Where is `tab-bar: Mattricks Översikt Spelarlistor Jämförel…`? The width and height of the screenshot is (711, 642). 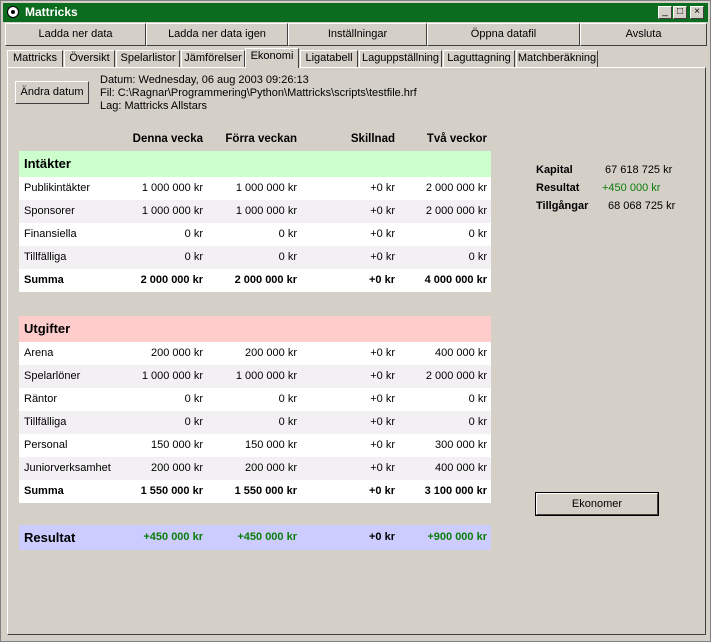
tab-bar: Mattricks Översikt Spelarlistor Jämförel… is located at coordinates (357, 58).